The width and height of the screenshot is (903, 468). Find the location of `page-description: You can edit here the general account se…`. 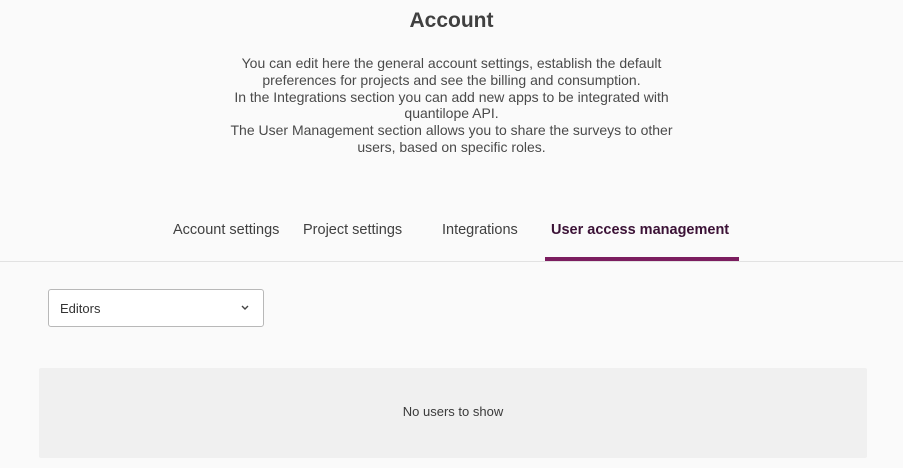

page-description: You can edit here the general account se… is located at coordinates (451, 105).